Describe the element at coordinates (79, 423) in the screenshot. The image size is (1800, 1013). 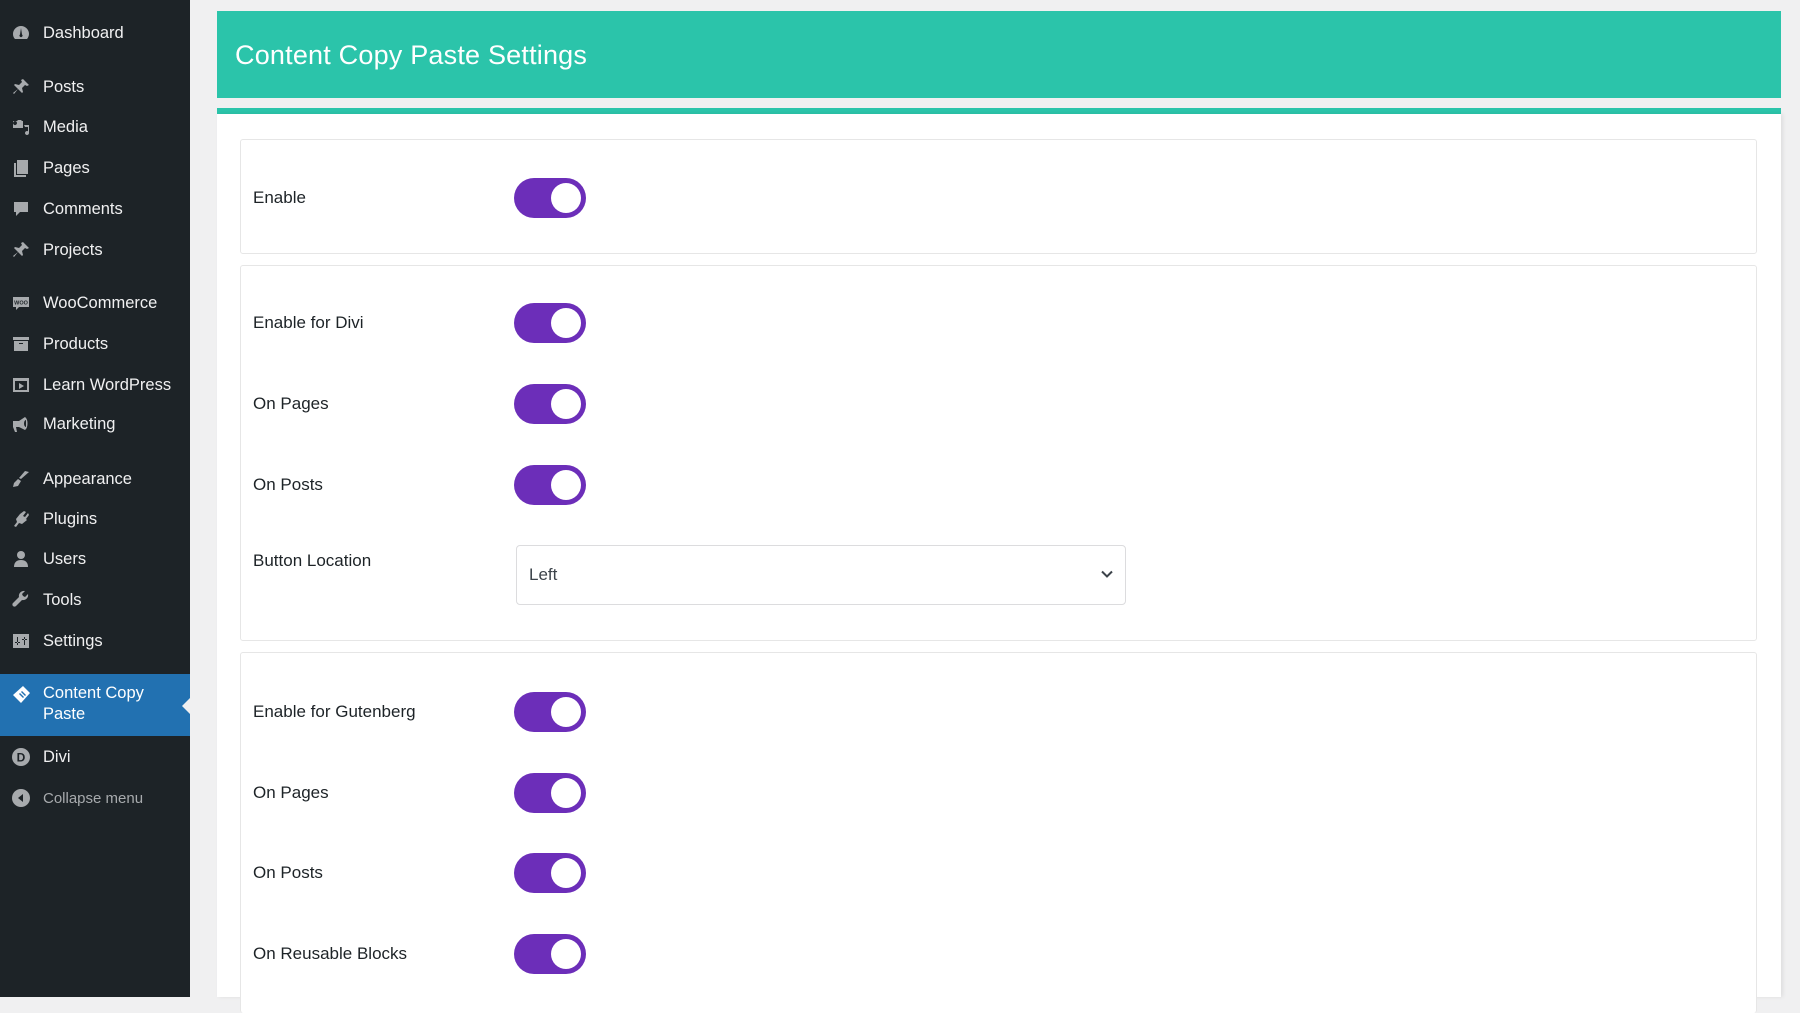
I see `sidebar-item-label: Marketing` at that location.